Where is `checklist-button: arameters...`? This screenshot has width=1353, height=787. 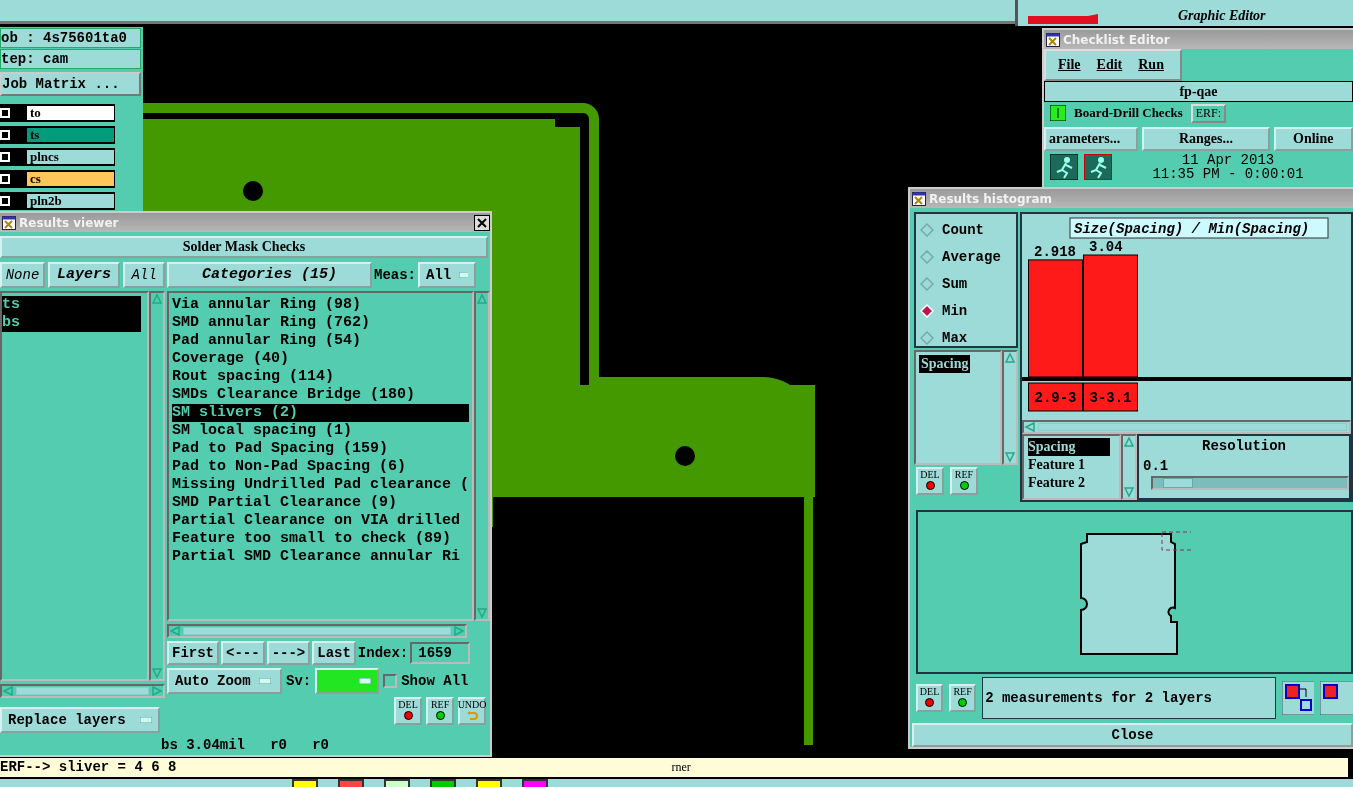 checklist-button: arameters... is located at coordinates (1091, 139).